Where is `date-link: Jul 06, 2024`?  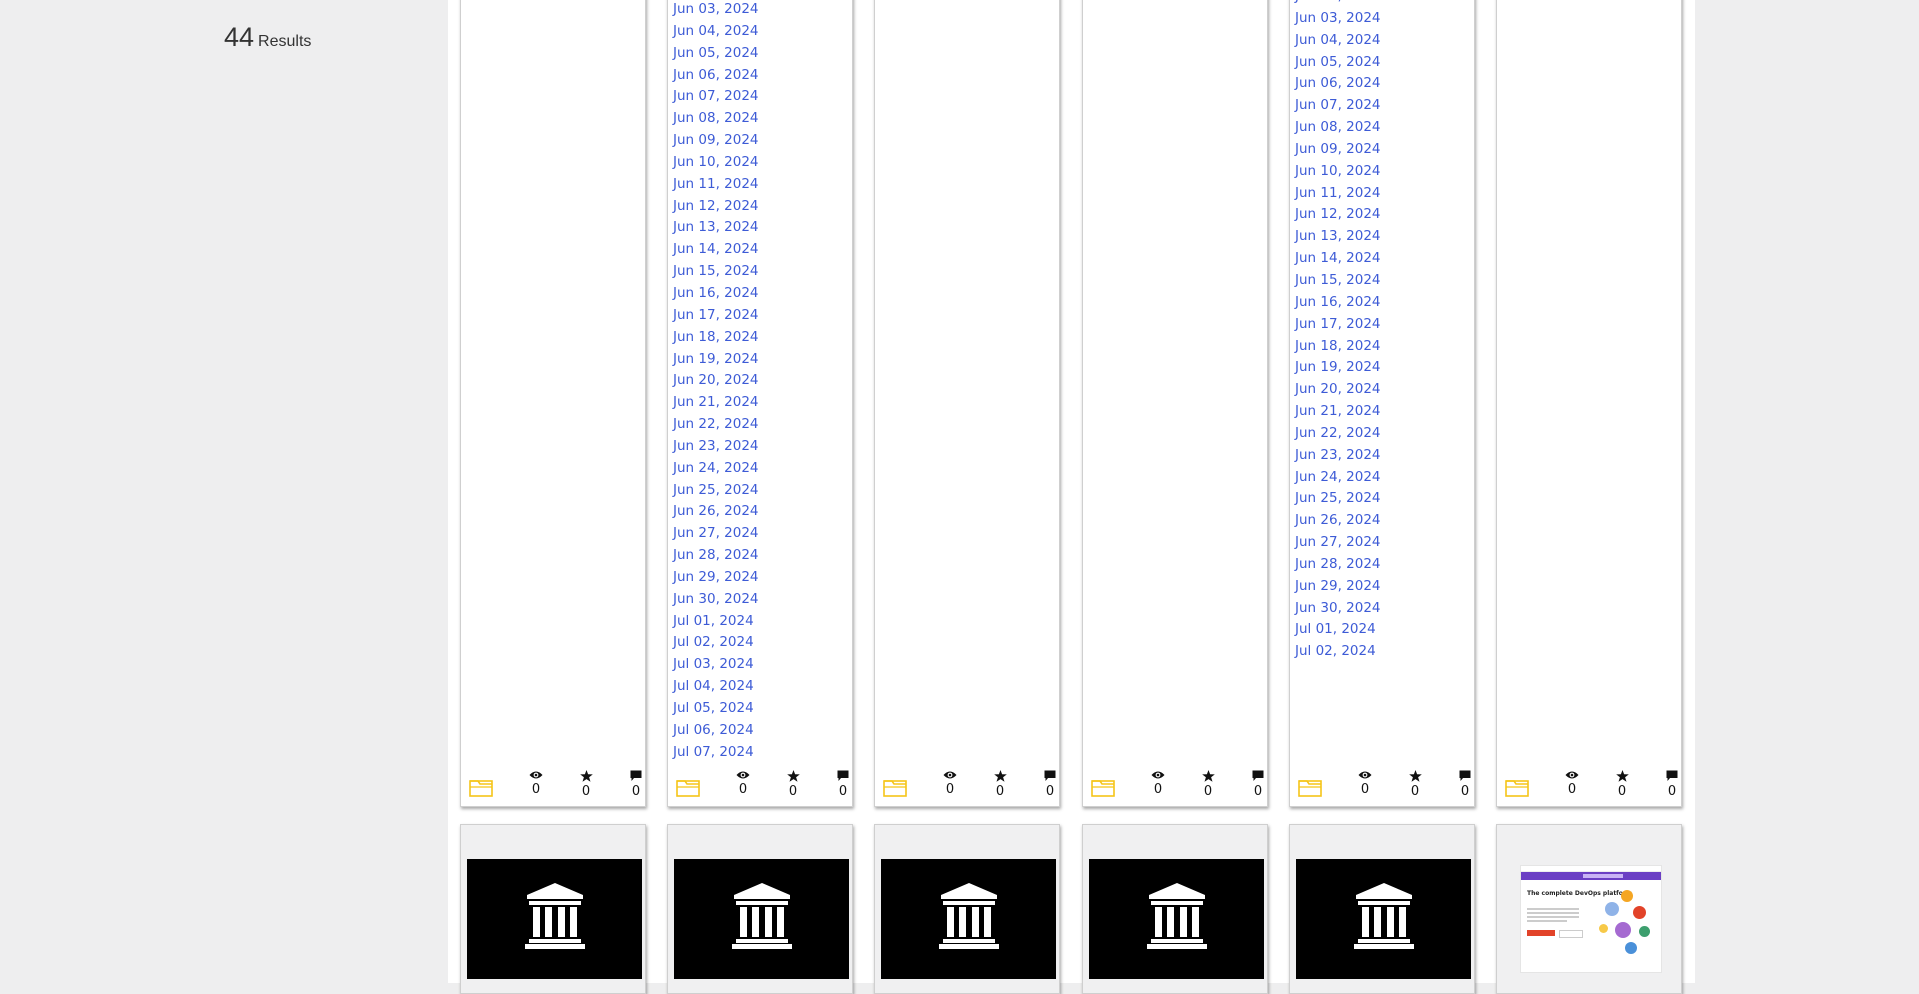
date-link: Jul 06, 2024 is located at coordinates (716, 731).